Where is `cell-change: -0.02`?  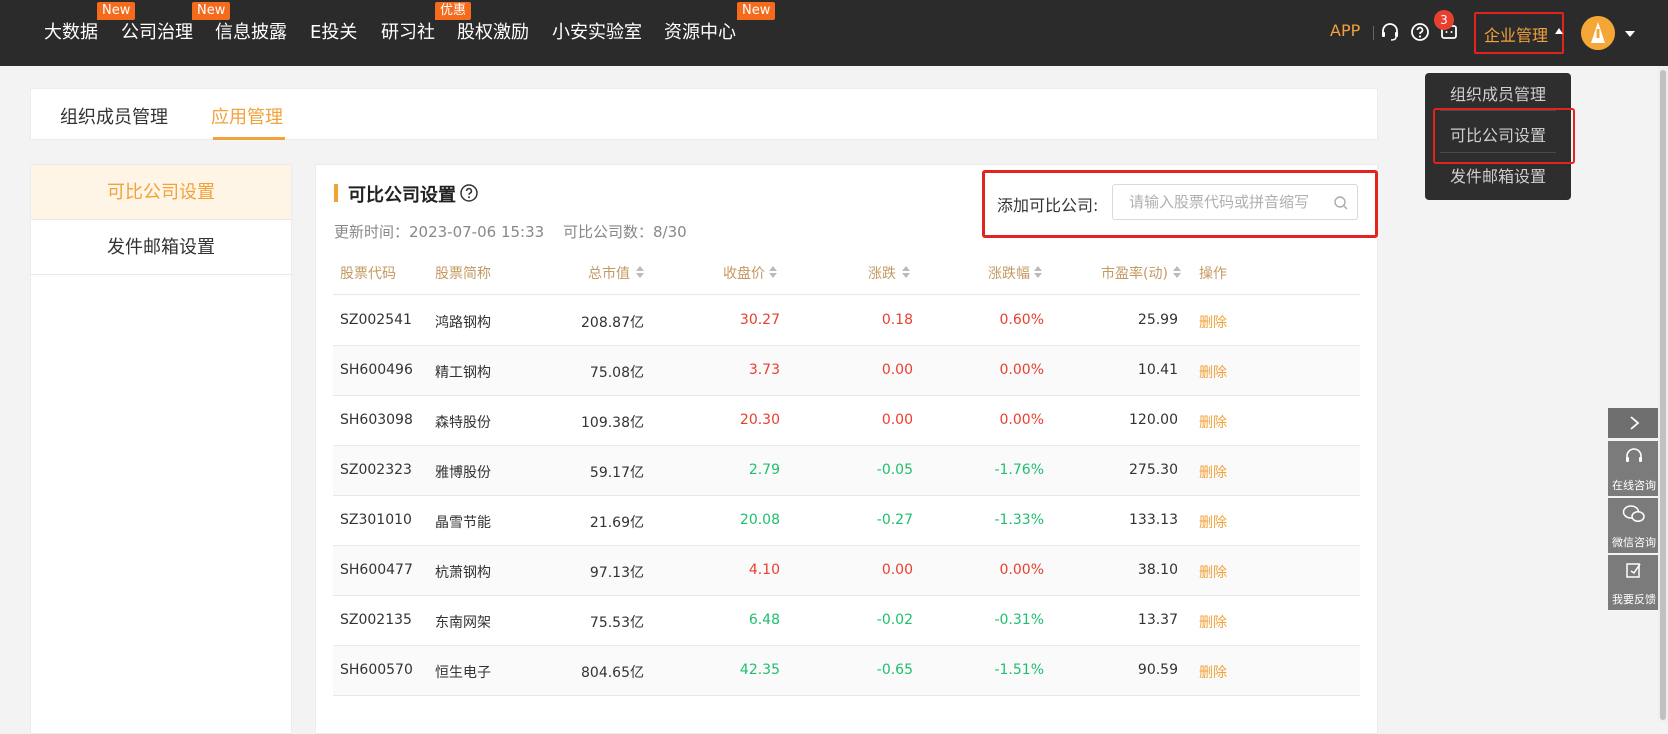
cell-change: -0.02 is located at coordinates (894, 620).